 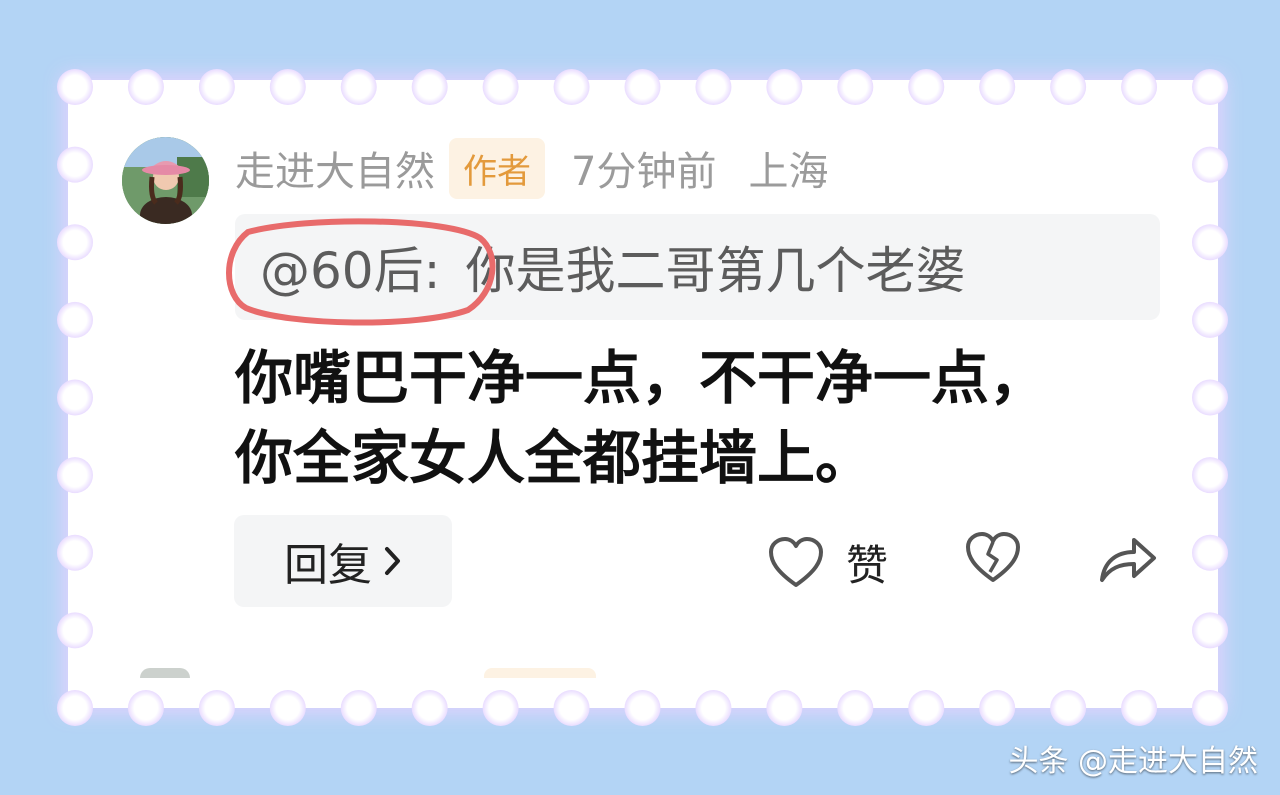 I want to click on comment-body: 你嘴巴干净一点，不干净一点， 你全家女人全都挂墙上。, so click(x=705, y=418).